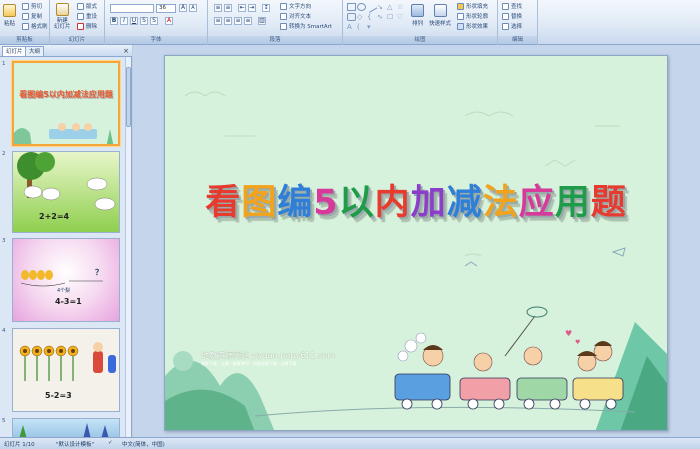 The image size is (700, 449). What do you see at coordinates (460, 26) in the screenshot?
I see `effects-icon` at bounding box center [460, 26].